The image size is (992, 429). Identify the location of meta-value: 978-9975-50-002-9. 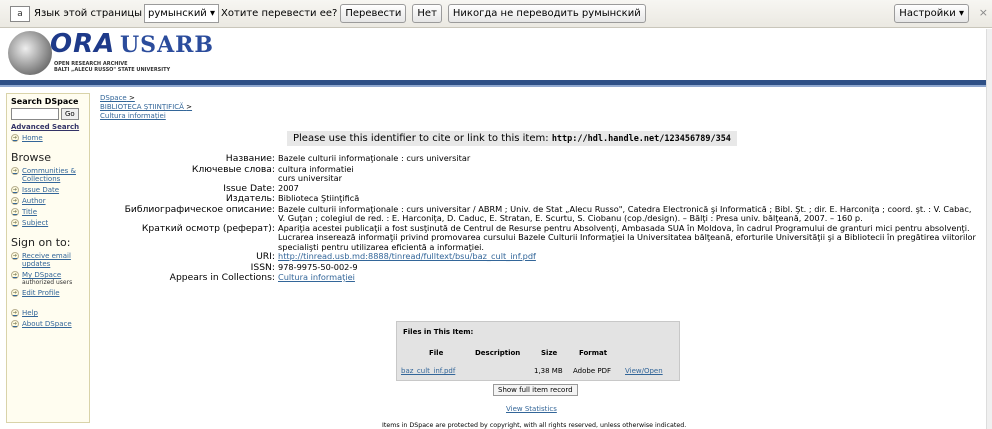
(318, 266).